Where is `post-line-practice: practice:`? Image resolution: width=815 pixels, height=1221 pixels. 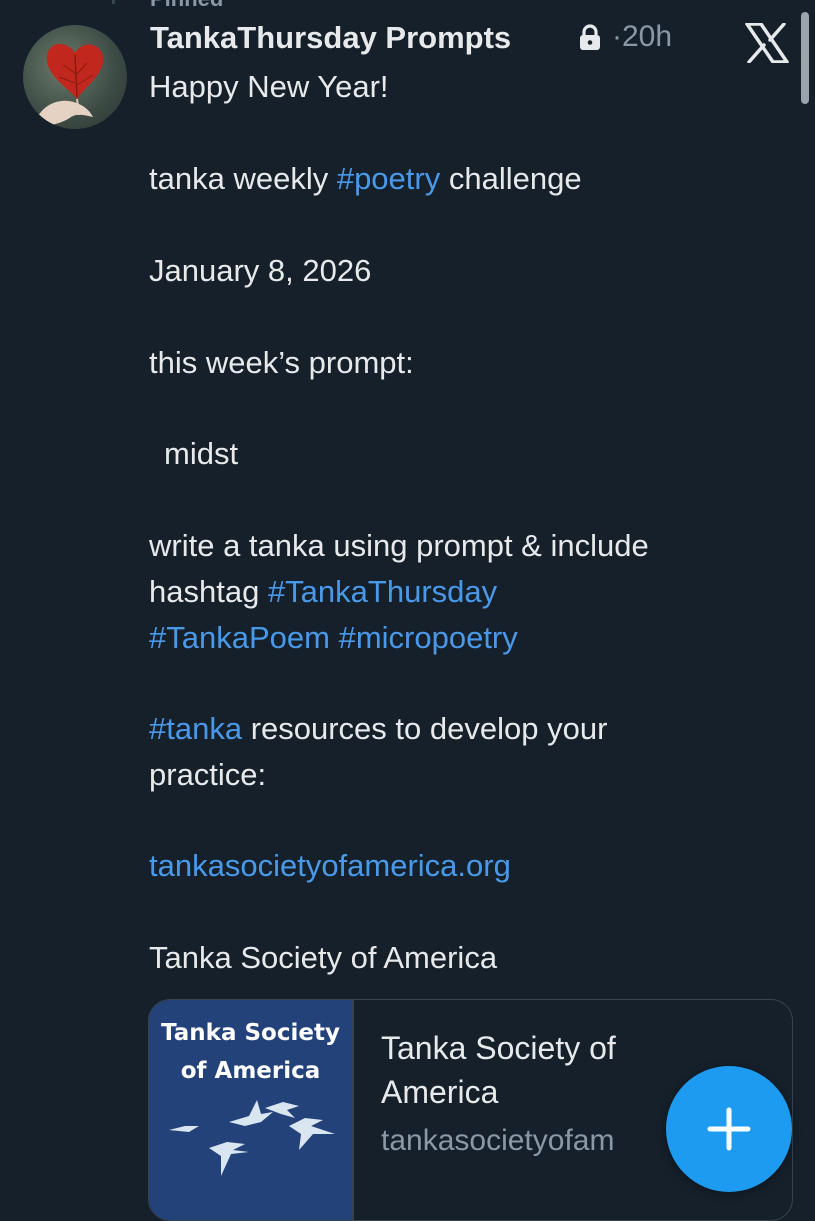 post-line-practice: practice: is located at coordinates (208, 774).